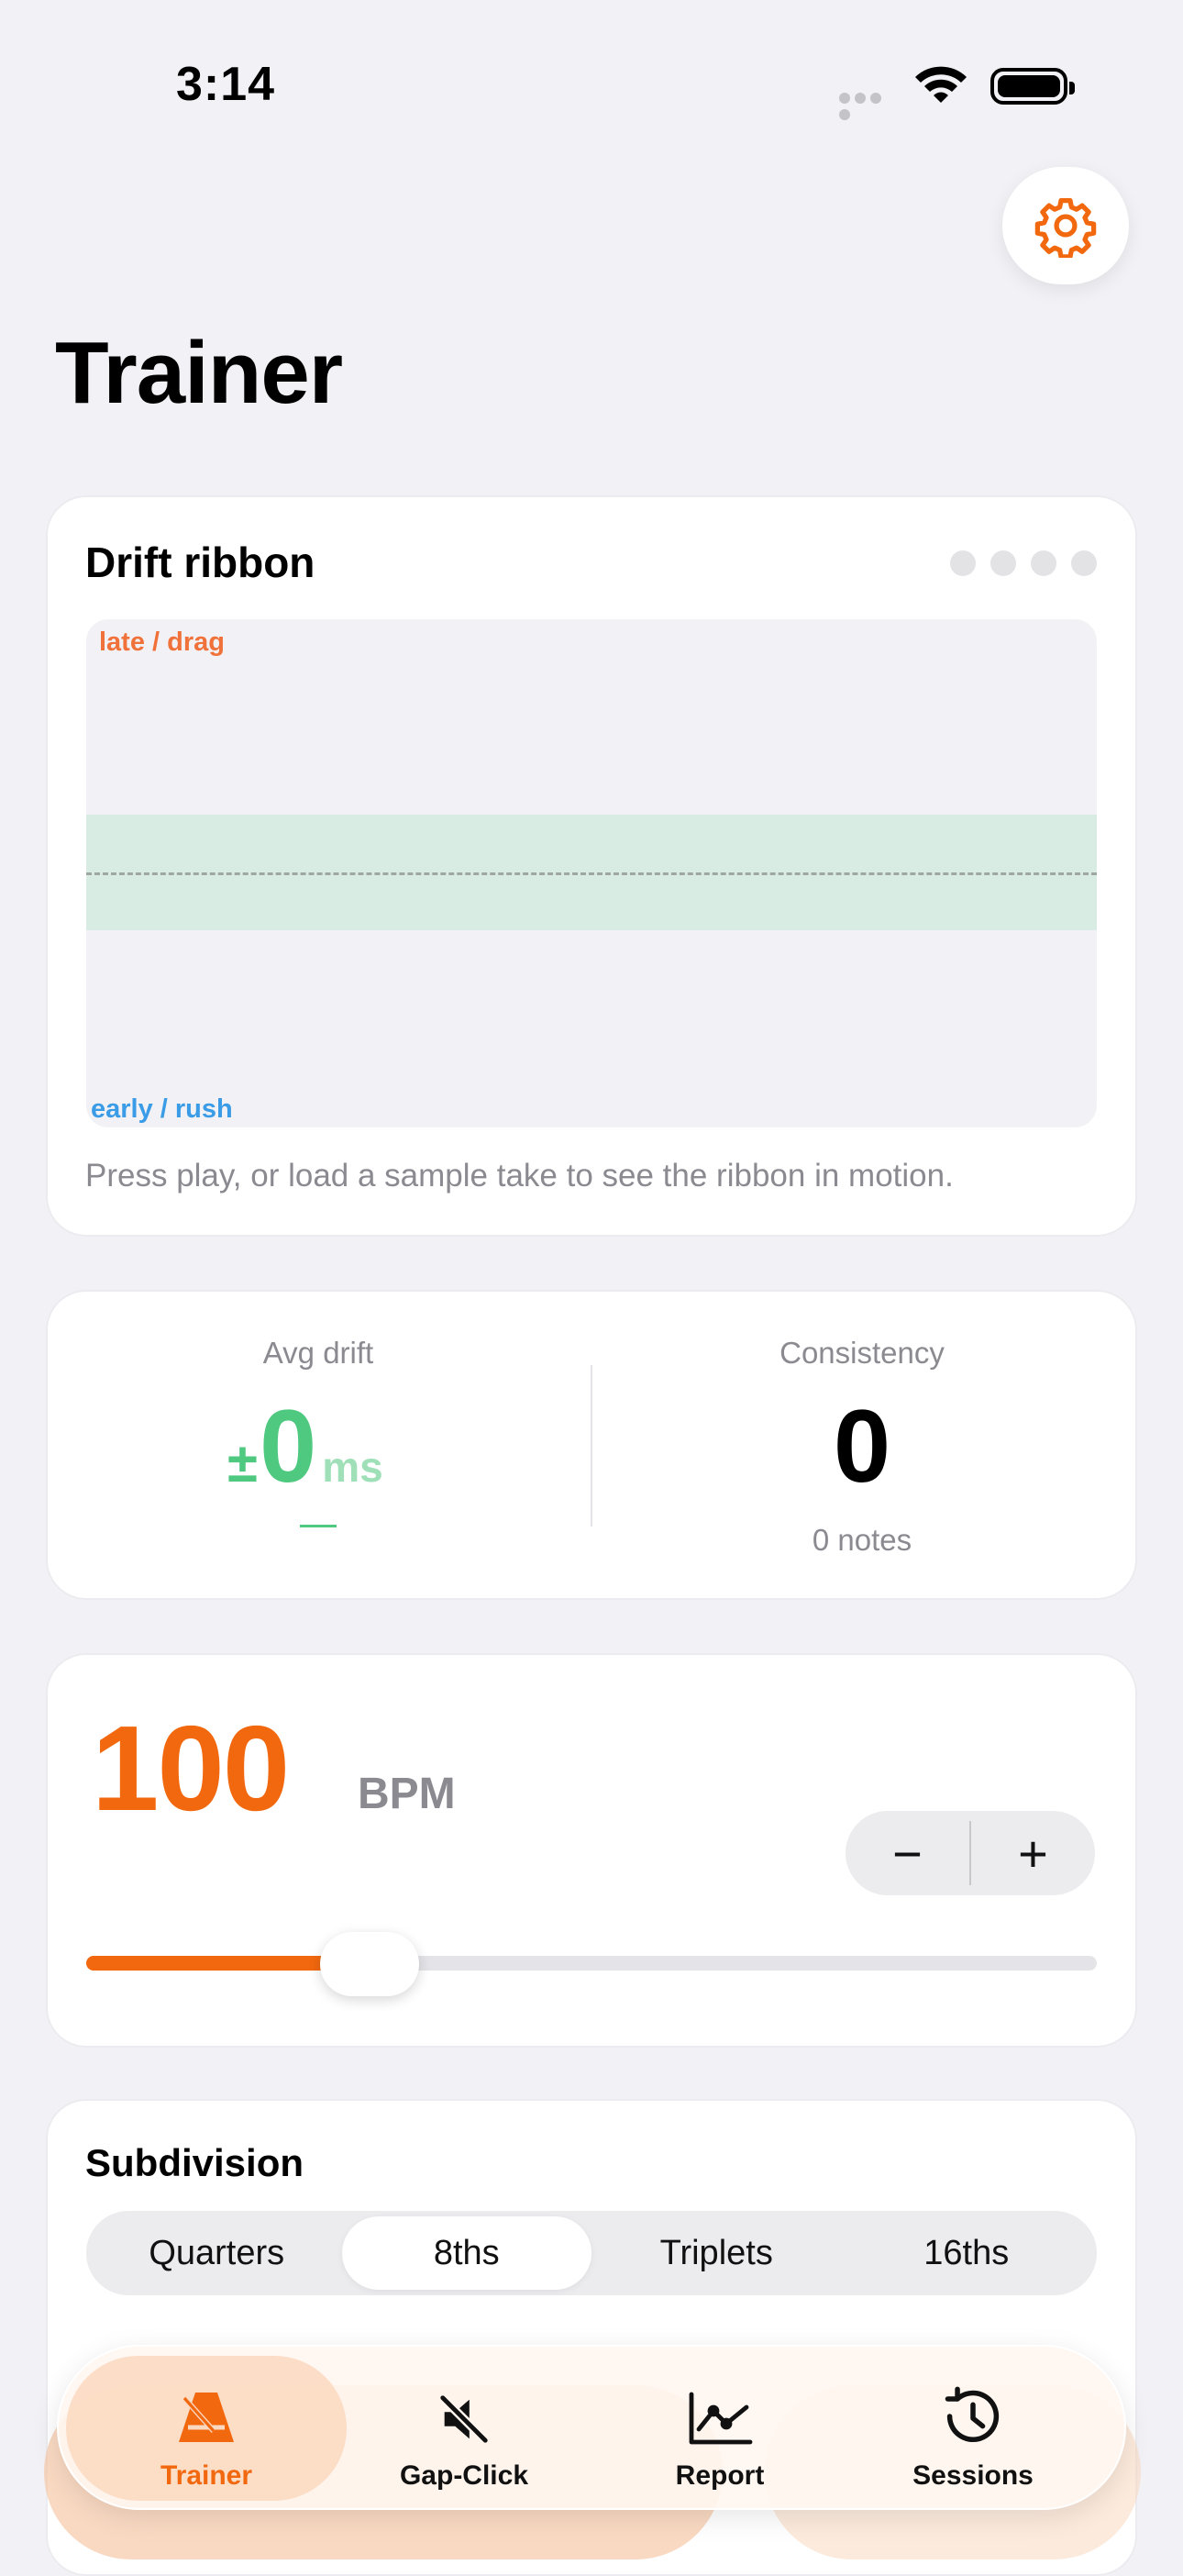 The width and height of the screenshot is (1183, 2576). Describe the element at coordinates (318, 1353) in the screenshot. I see `avg-drift-label: Avg drift` at that location.